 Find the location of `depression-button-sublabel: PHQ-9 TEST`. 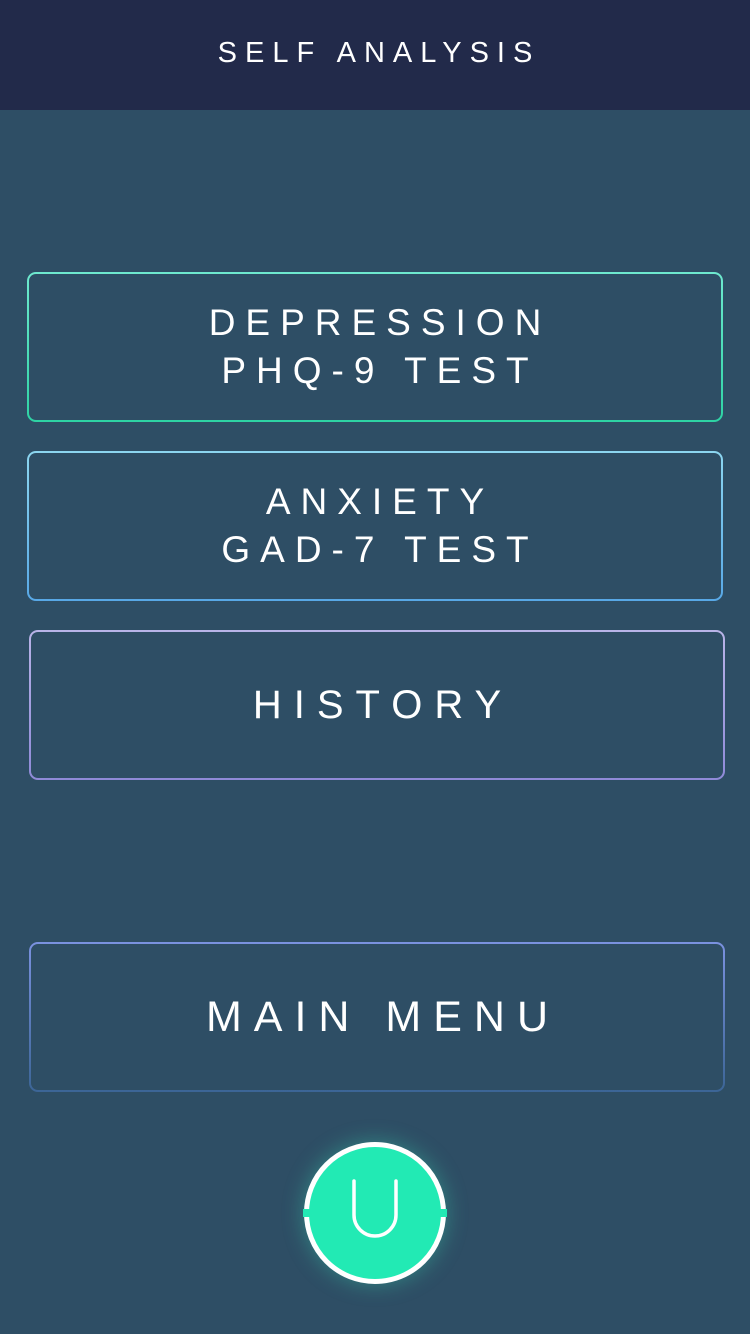

depression-button-sublabel: PHQ-9 TEST is located at coordinates (380, 370).